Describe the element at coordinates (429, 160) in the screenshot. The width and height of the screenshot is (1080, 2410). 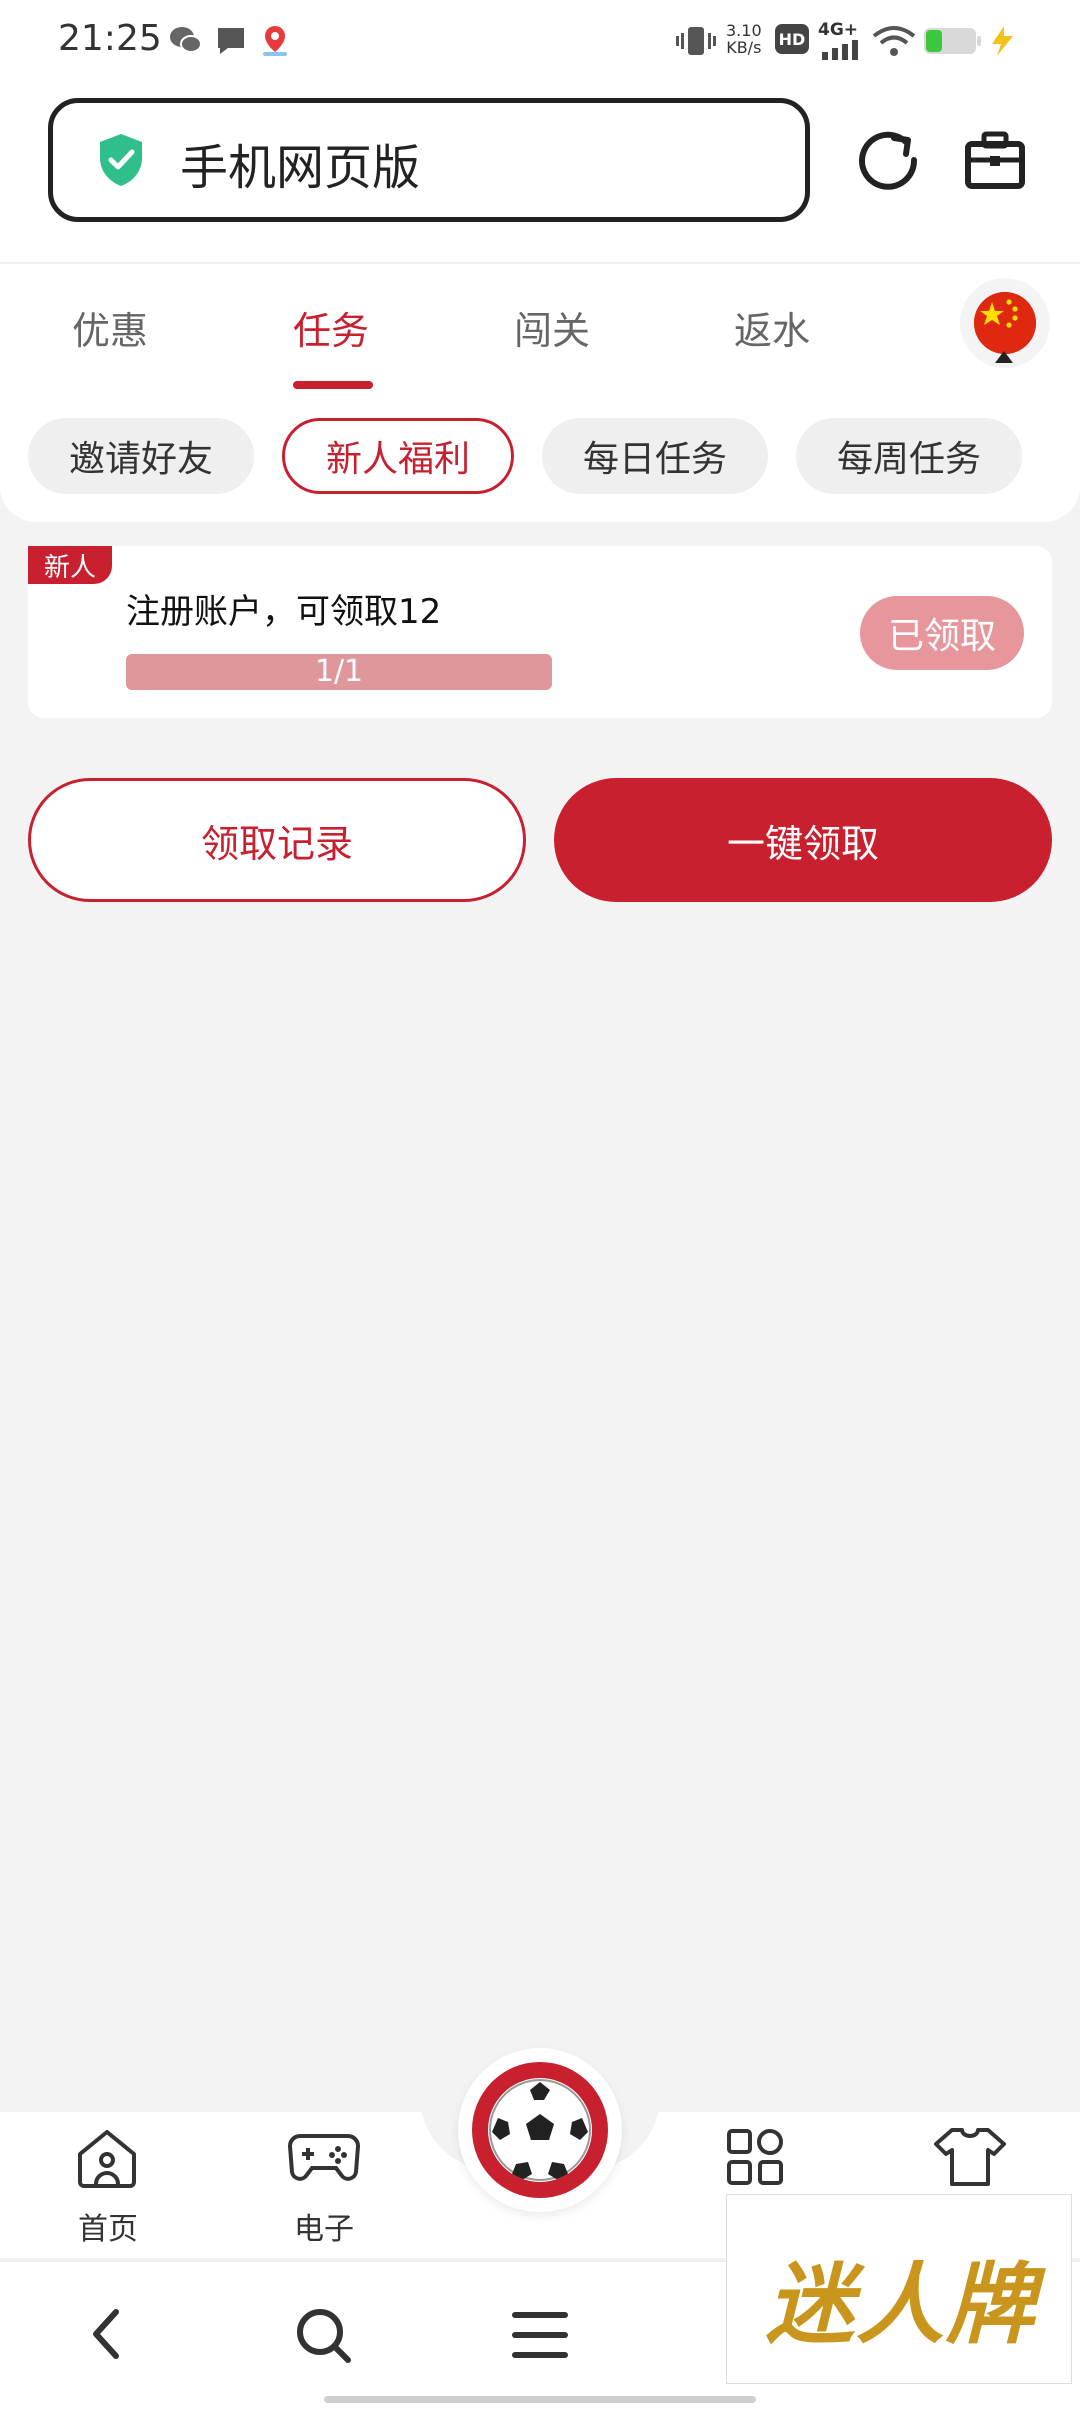
I see `address-bar` at that location.